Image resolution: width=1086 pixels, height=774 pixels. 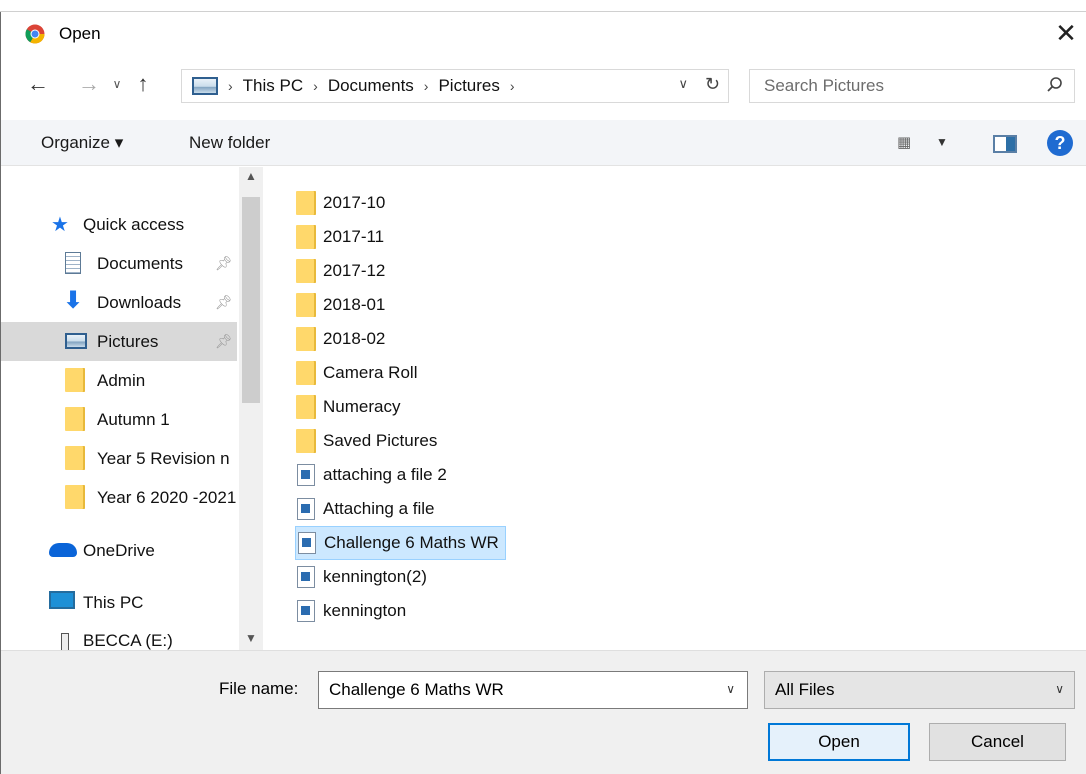 I want to click on command-toolbar: Organize ▾ New folder ▦ ▼ ?, so click(x=543, y=143).